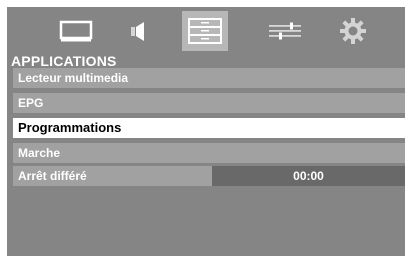  I want to click on tab-picture, so click(76, 31).